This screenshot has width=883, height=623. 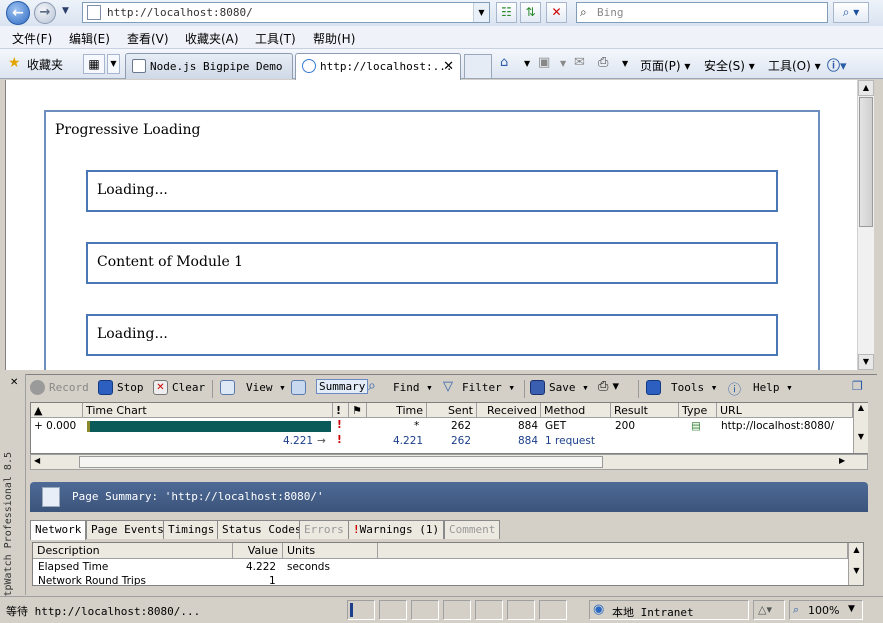 I want to click on clear-button: Clear, so click(x=188, y=387).